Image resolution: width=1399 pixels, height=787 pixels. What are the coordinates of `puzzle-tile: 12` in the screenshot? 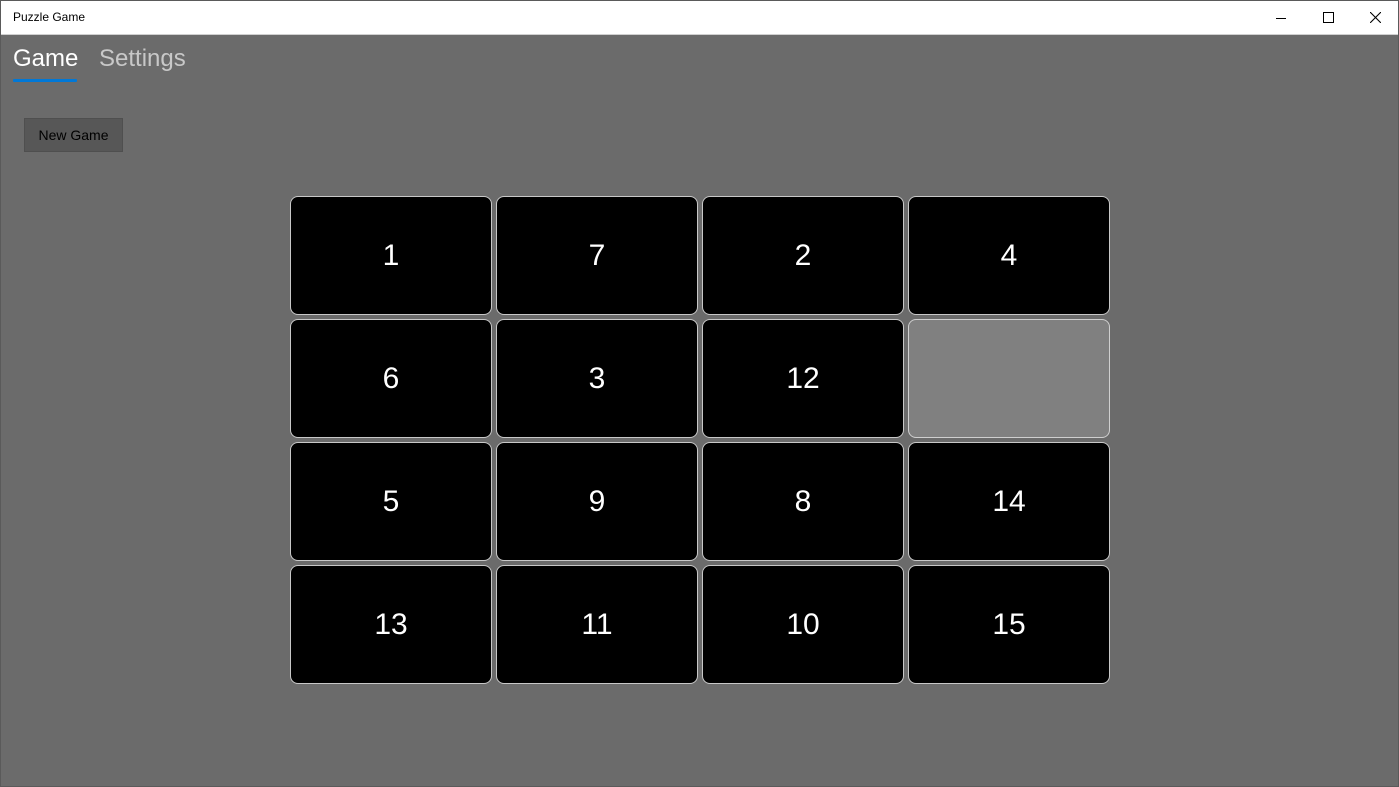 It's located at (803, 378).